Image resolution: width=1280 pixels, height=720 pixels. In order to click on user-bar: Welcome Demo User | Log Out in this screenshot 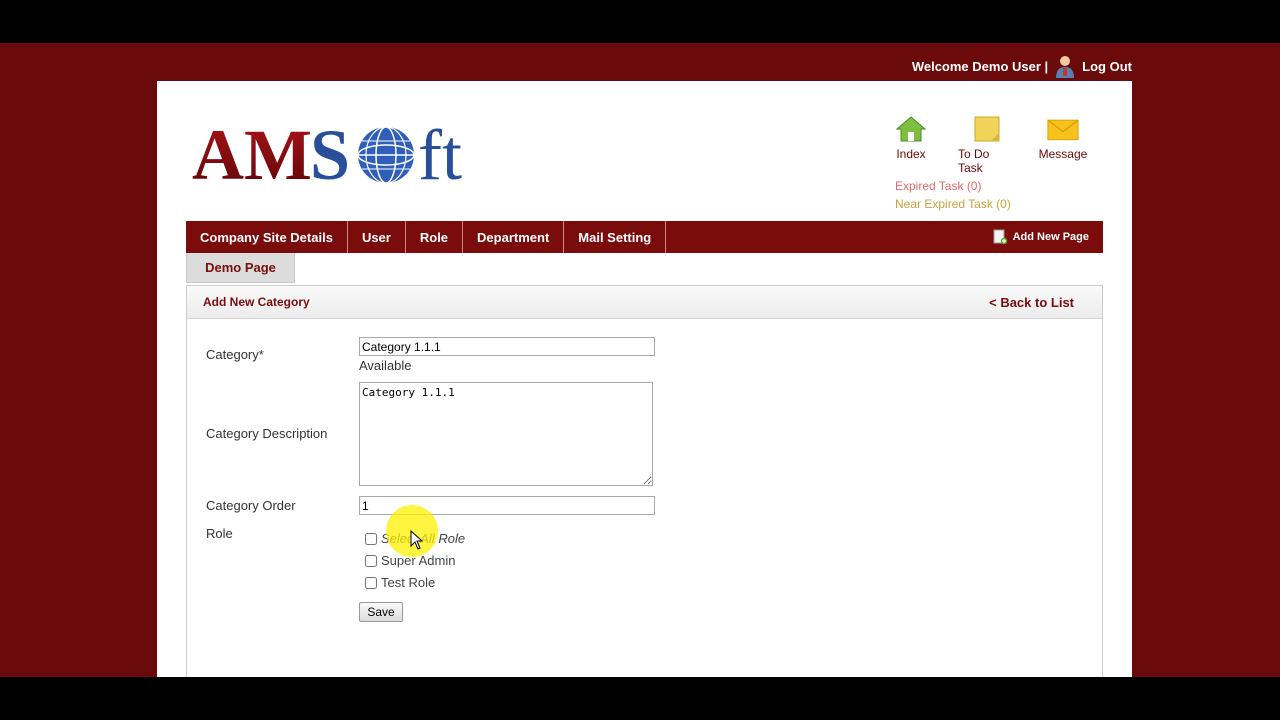, I will do `click(1022, 66)`.